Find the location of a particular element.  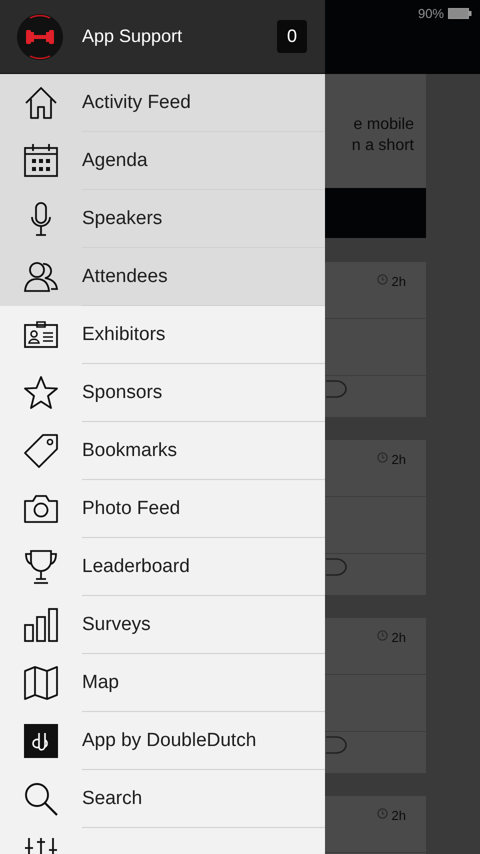

bar-chart-icon is located at coordinates (41, 625).